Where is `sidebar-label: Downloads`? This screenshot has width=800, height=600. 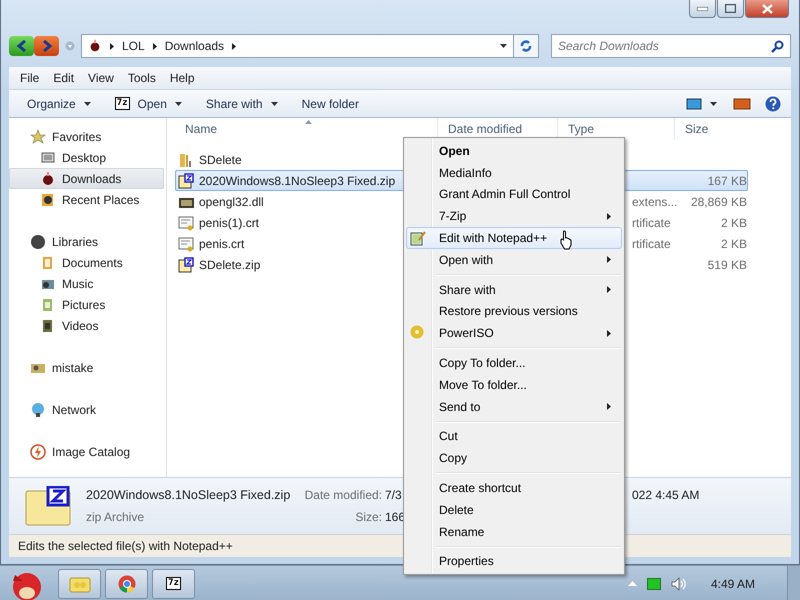 sidebar-label: Downloads is located at coordinates (92, 179).